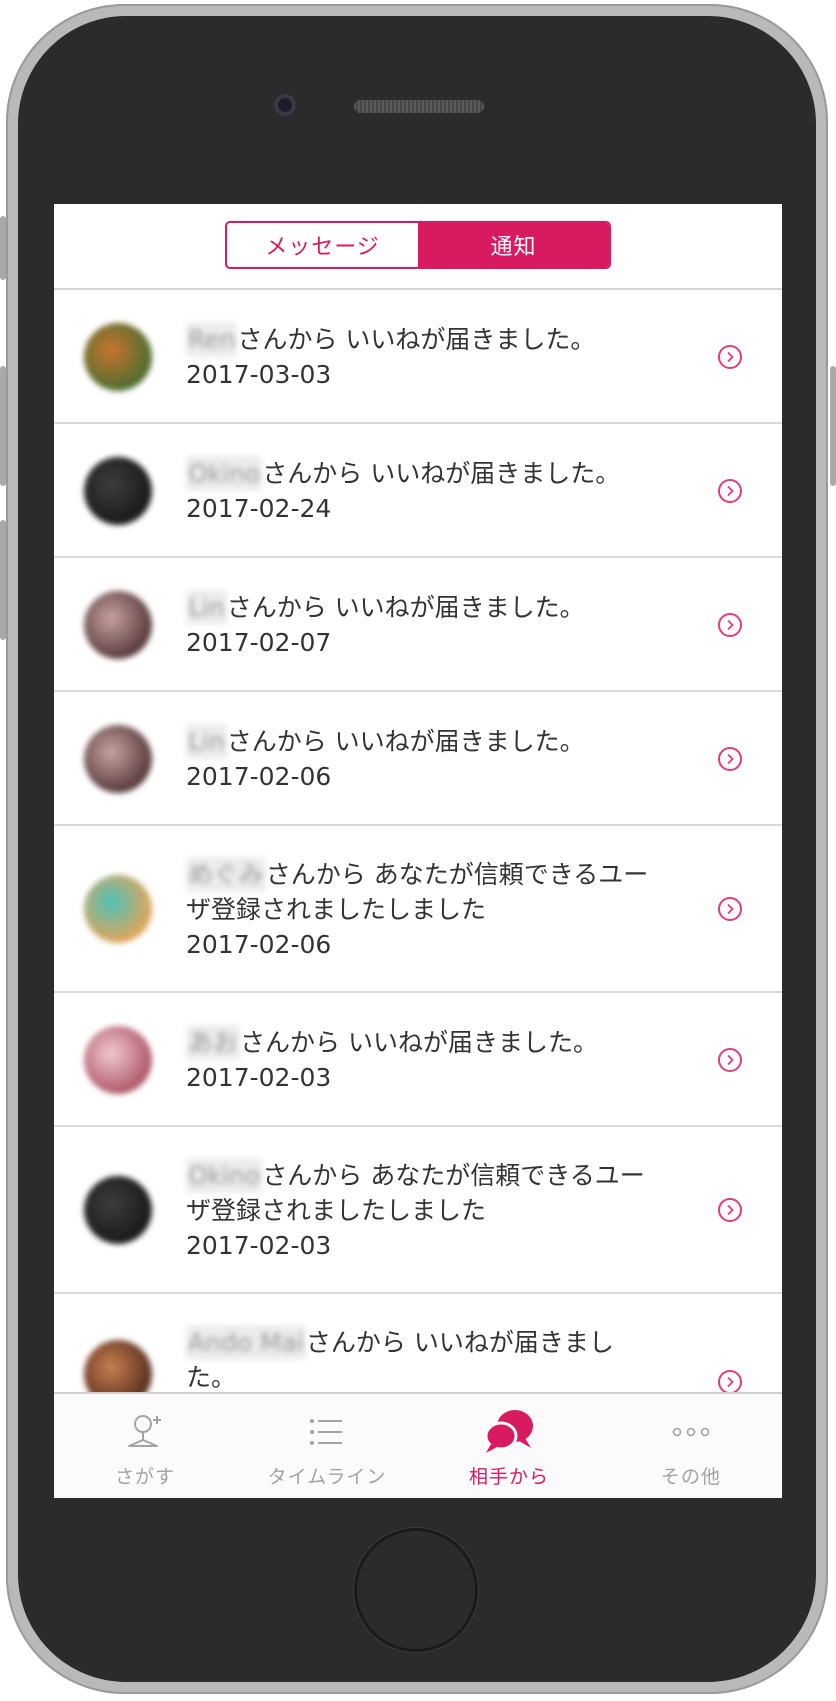 The image size is (836, 1701). Describe the element at coordinates (416, 1590) in the screenshot. I see `home-button` at that location.